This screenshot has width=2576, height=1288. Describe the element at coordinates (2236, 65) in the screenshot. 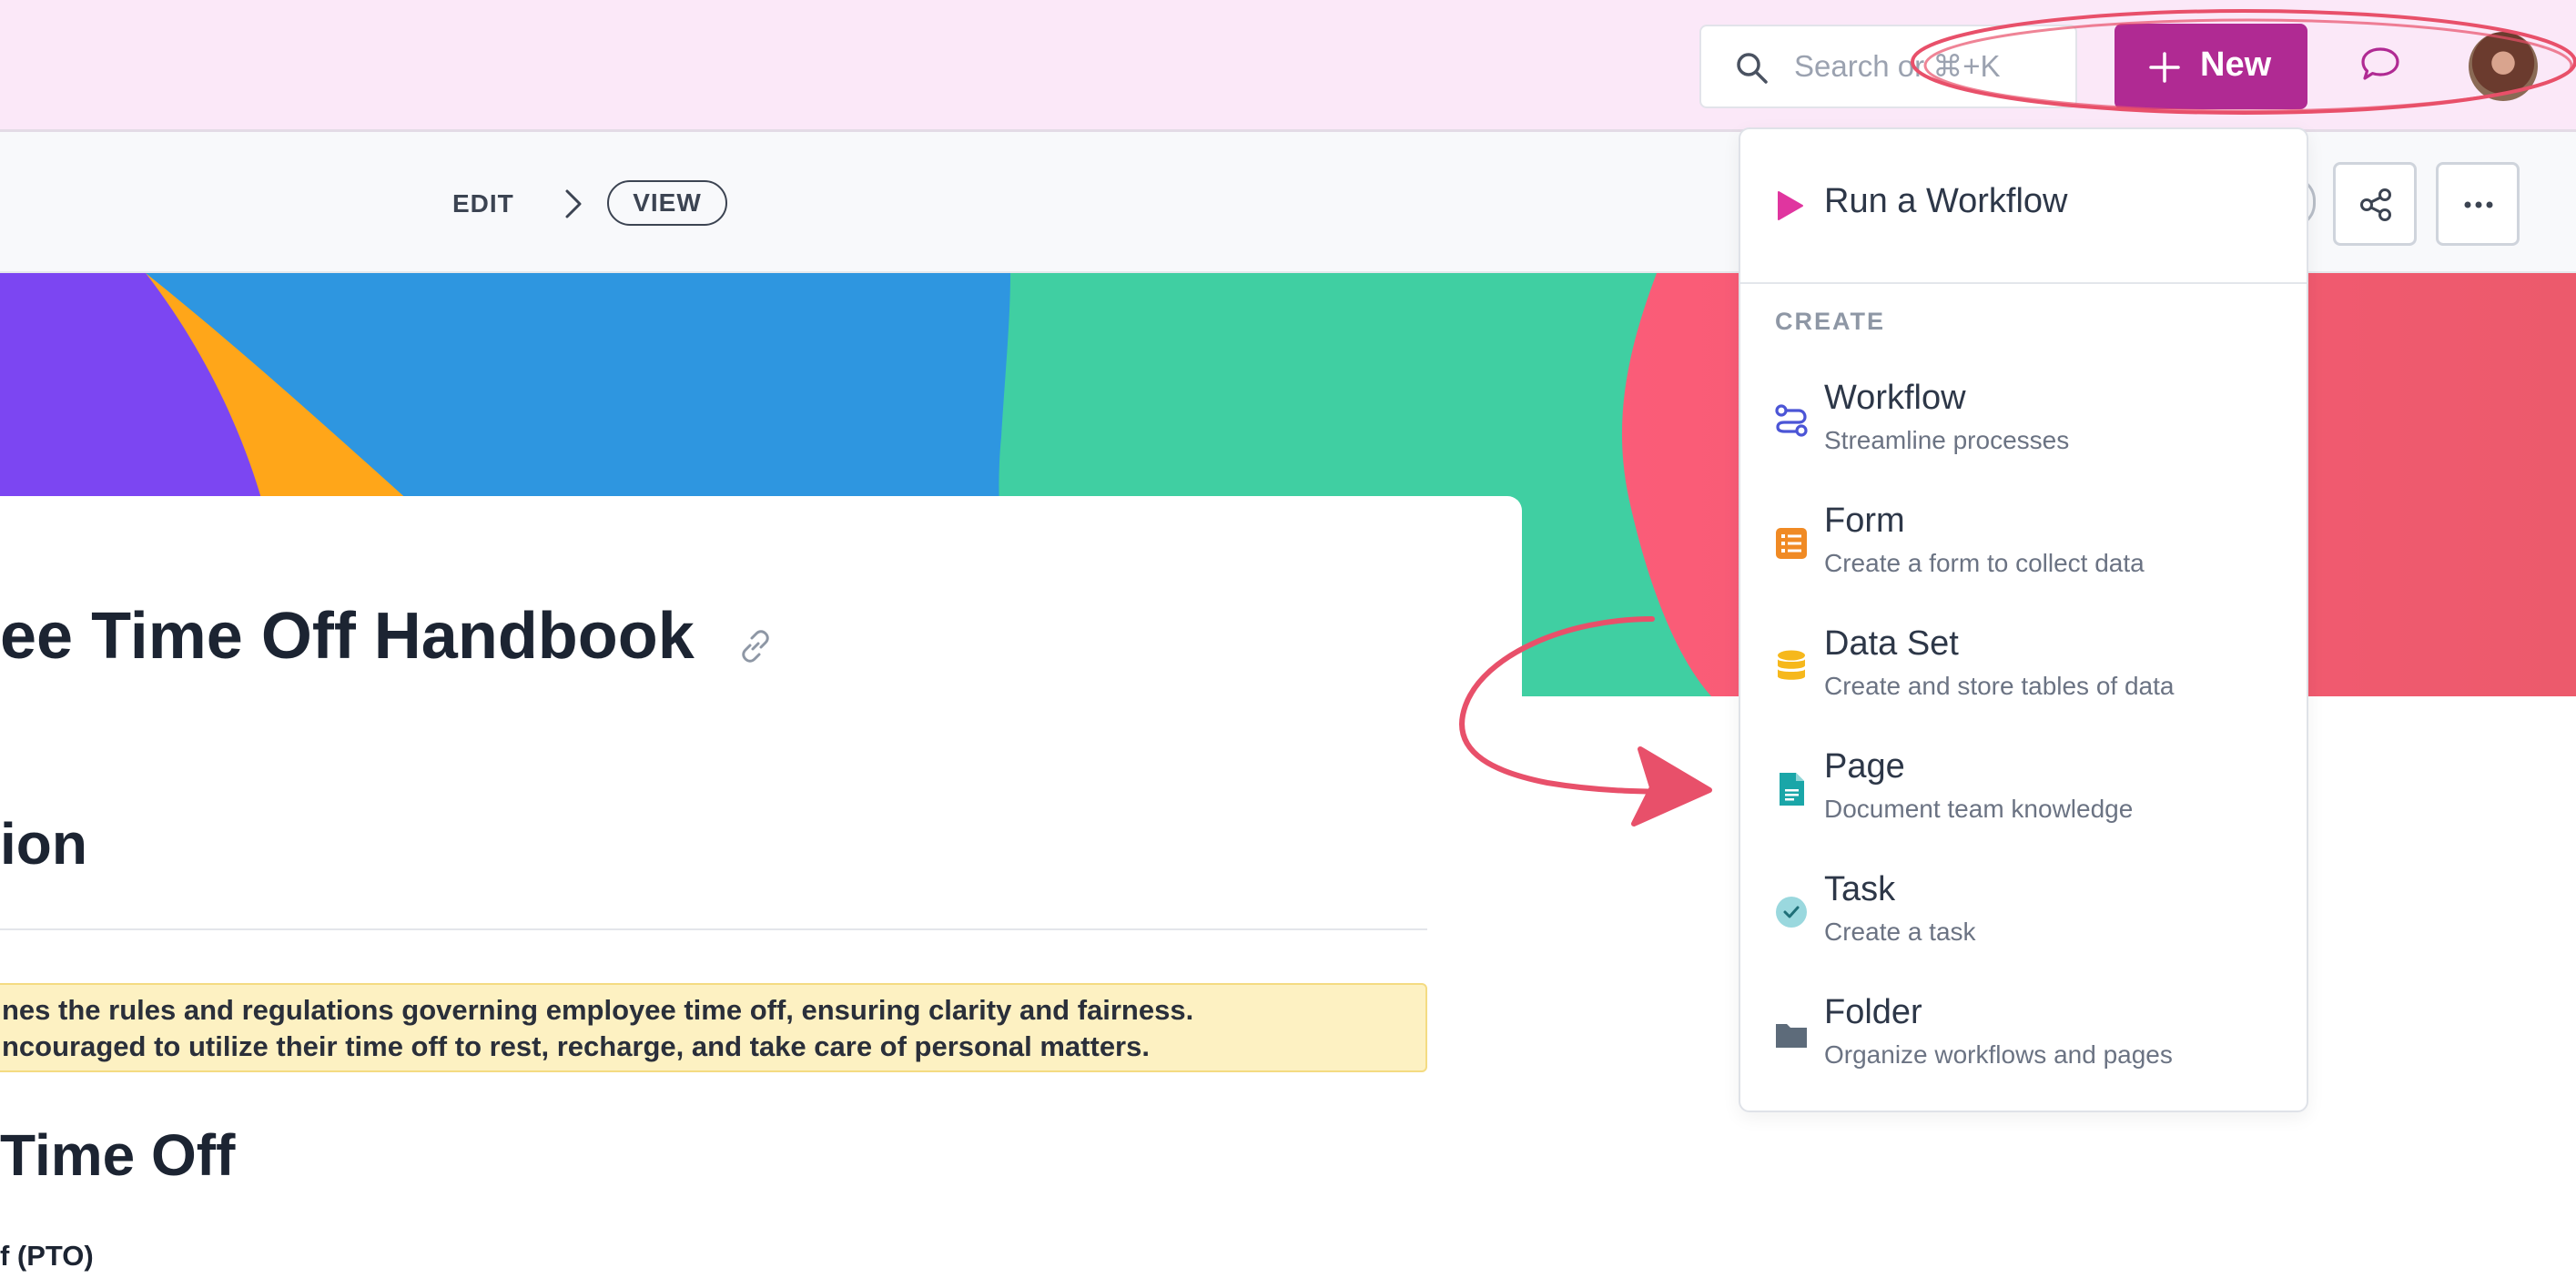

I see `new-button-label: New` at that location.